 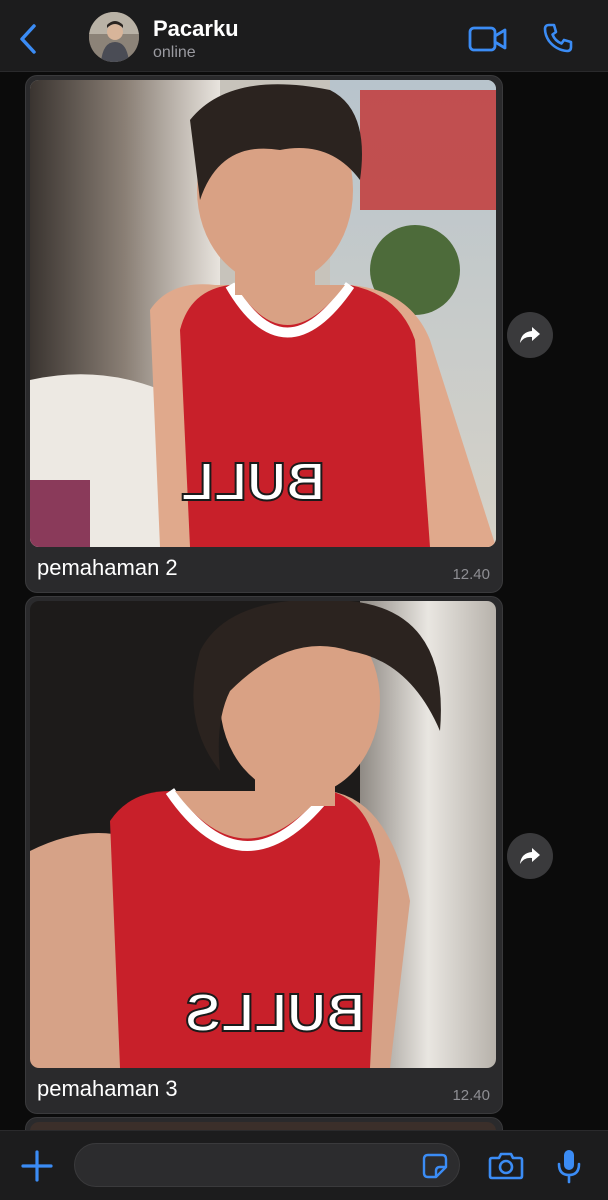 I want to click on video-call-button, so click(x=488, y=39).